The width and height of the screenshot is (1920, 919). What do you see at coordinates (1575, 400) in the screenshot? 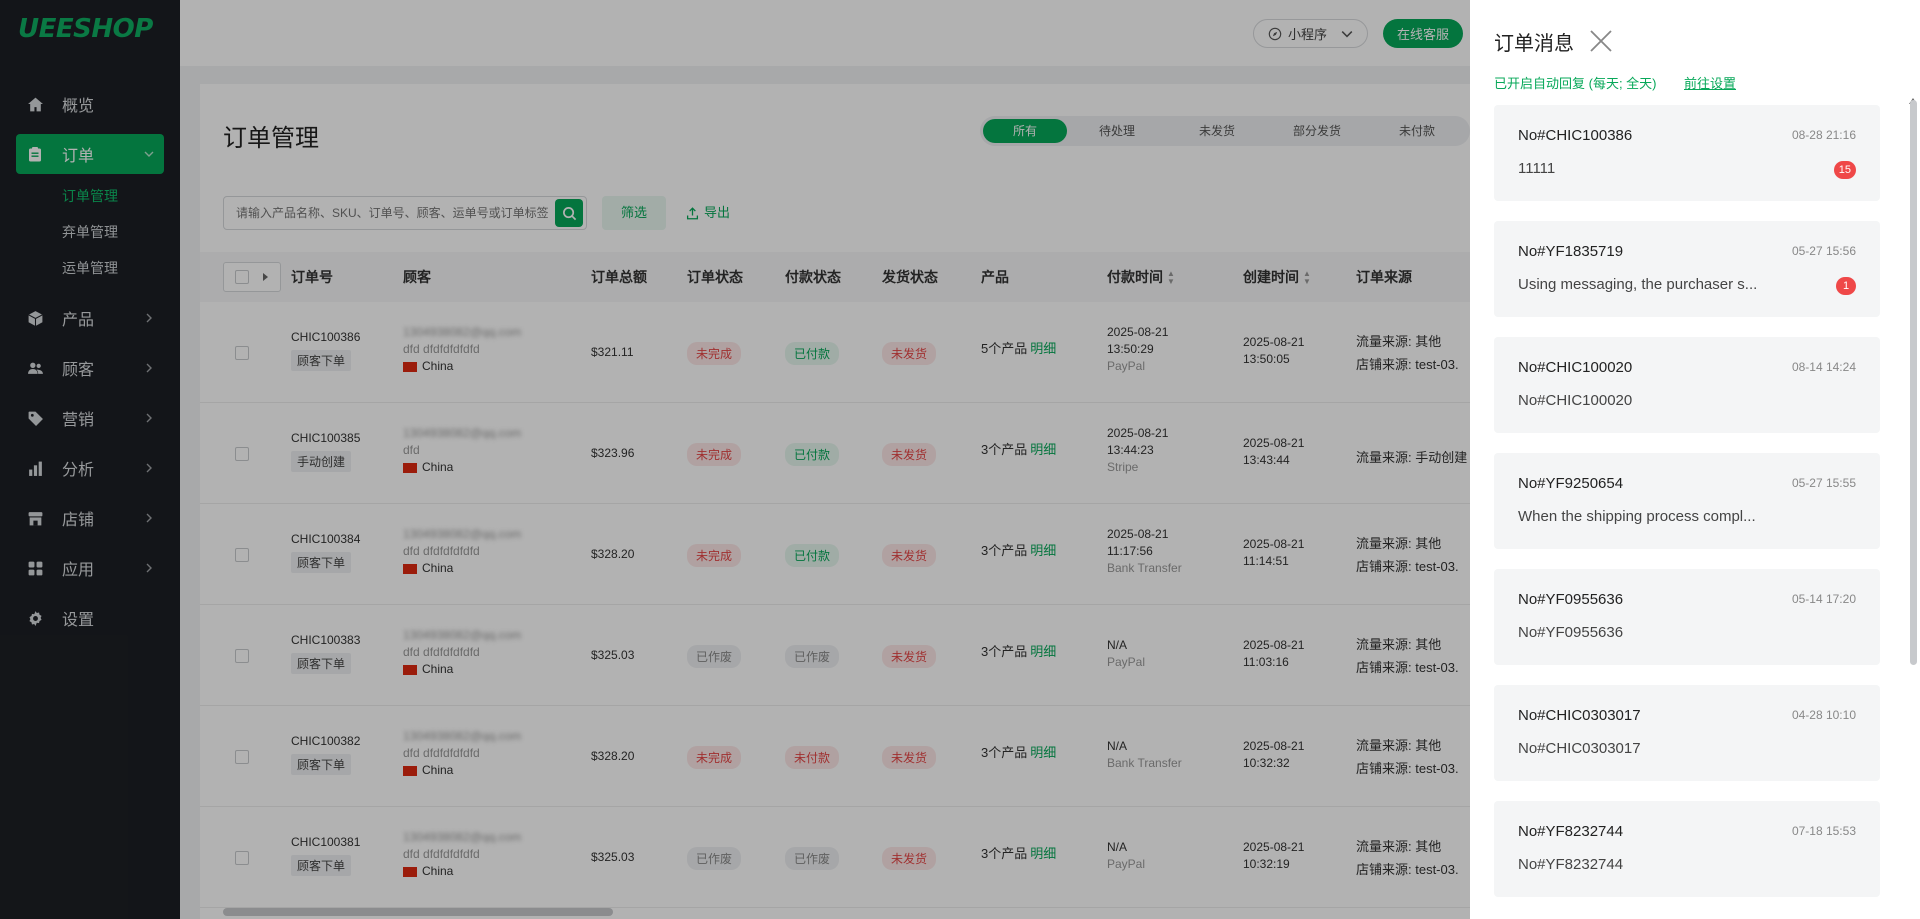
I see `message-preview: No#CHIC100020` at bounding box center [1575, 400].